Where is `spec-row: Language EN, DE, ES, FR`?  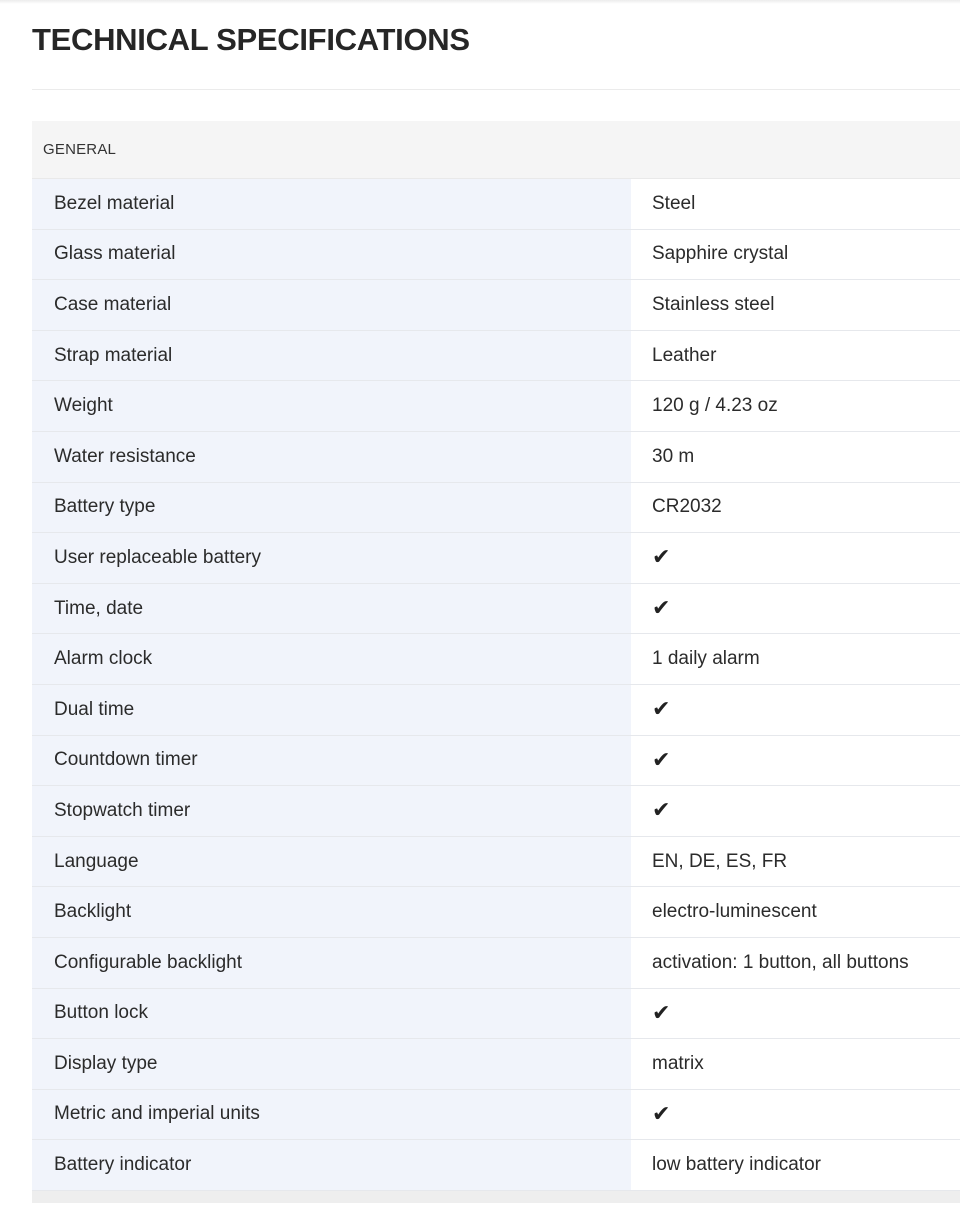
spec-row: Language EN, DE, ES, FR is located at coordinates (496, 862).